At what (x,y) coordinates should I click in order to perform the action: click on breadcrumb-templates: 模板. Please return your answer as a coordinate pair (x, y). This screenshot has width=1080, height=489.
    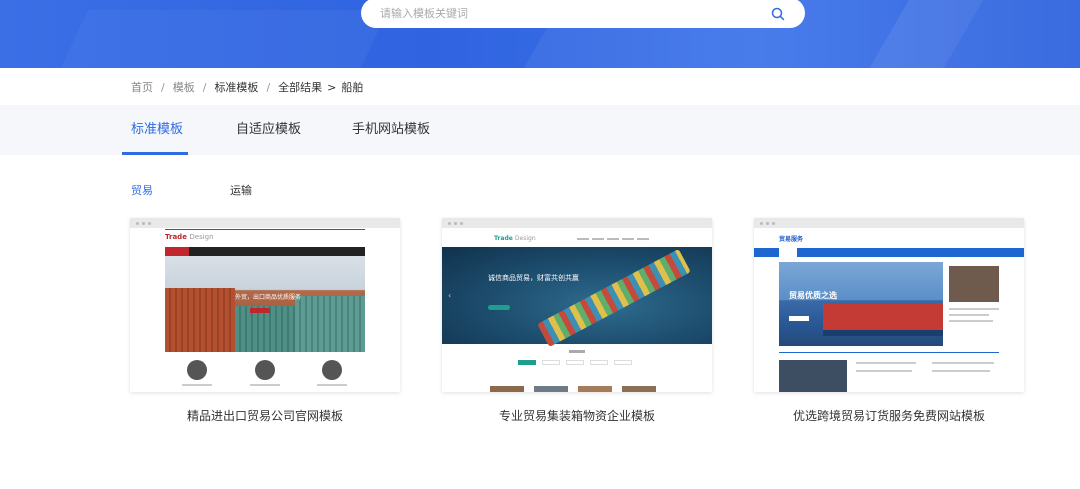
    Looking at the image, I should click on (184, 87).